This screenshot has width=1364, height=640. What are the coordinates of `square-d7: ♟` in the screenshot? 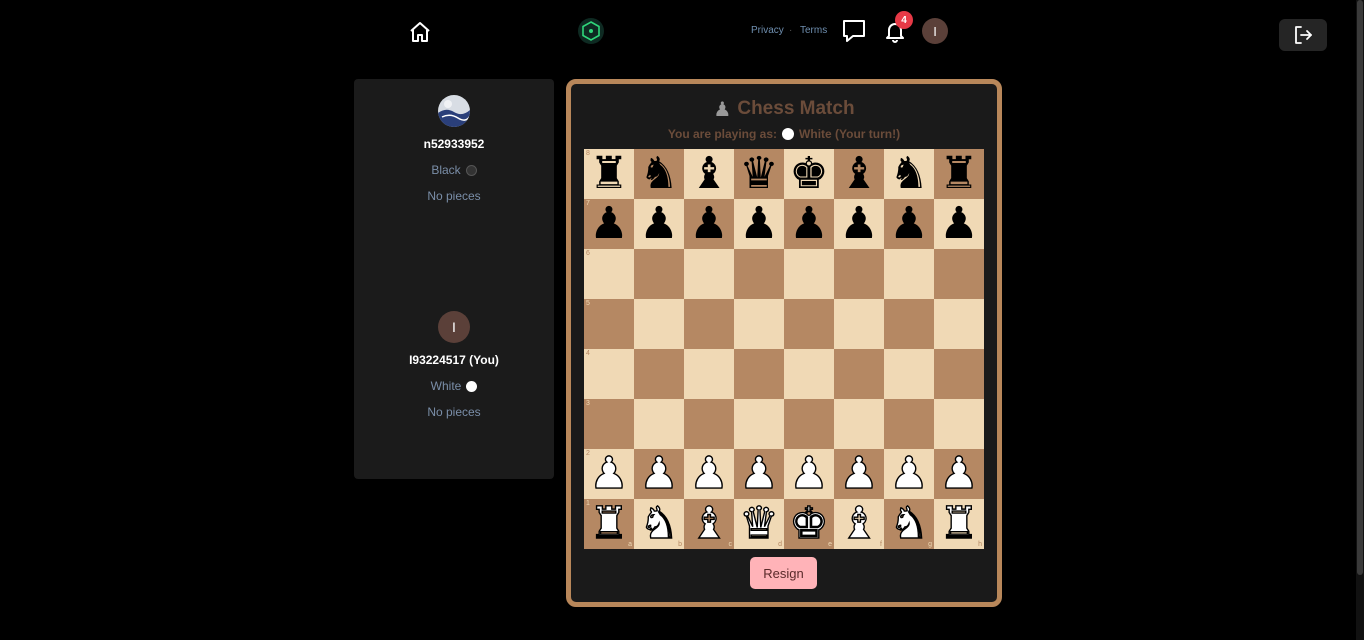 It's located at (759, 224).